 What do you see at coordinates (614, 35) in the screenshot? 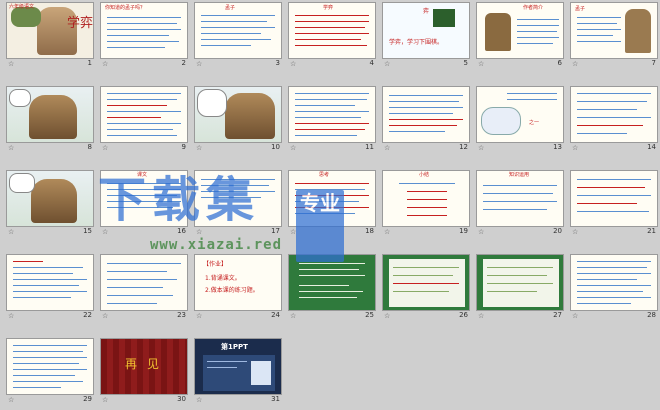
I see `slide-thumbnail-7: 孟子 ☆ 7` at bounding box center [614, 35].